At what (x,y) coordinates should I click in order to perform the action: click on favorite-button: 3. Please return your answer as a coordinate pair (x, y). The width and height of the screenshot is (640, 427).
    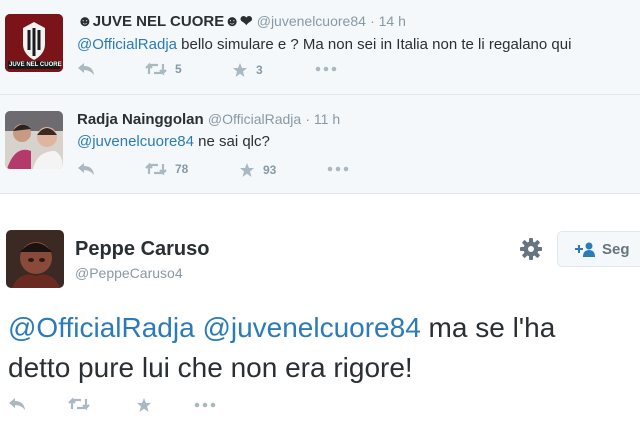
    Looking at the image, I should click on (247, 70).